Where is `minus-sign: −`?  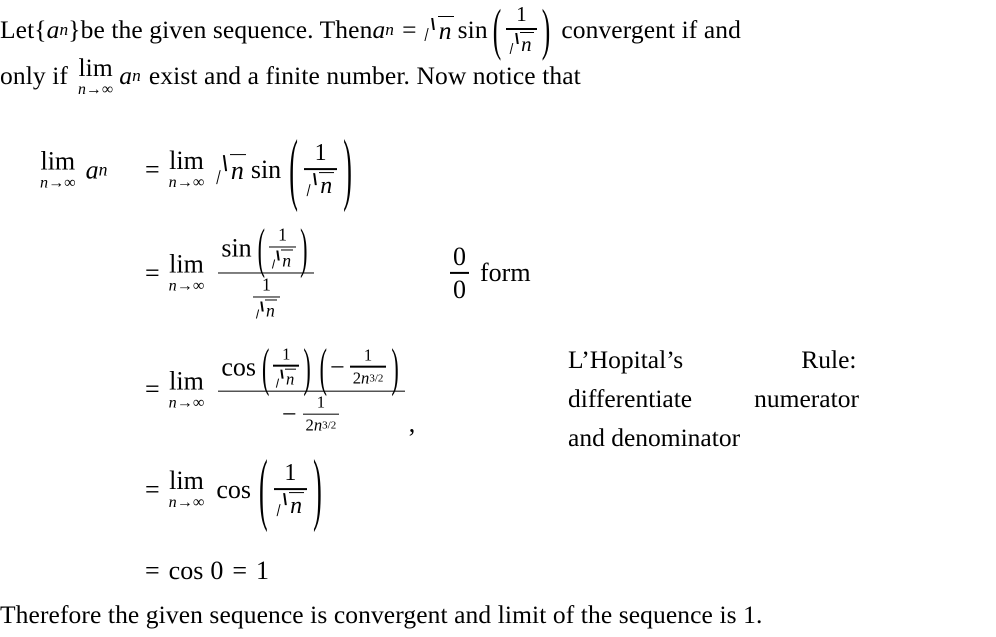
minus-sign: − is located at coordinates (337, 367).